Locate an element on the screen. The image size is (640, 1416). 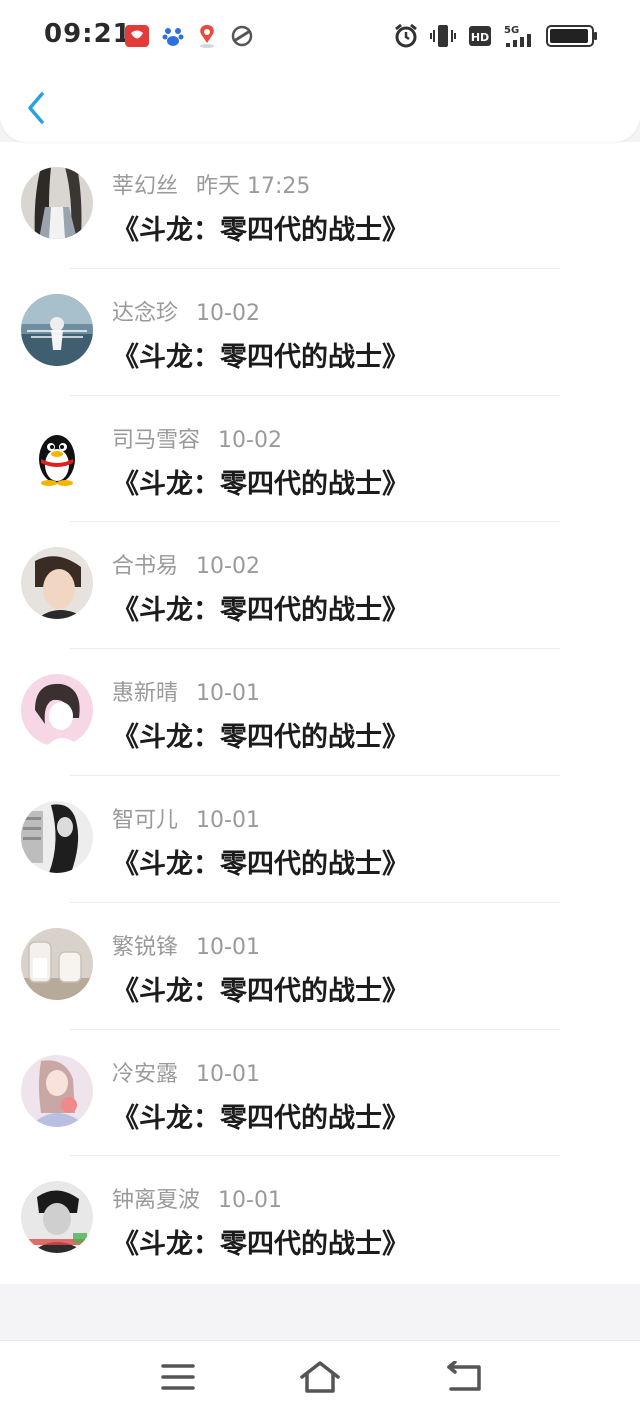
status-bar: 09:21 HD 5G is located at coordinates (320, 35).